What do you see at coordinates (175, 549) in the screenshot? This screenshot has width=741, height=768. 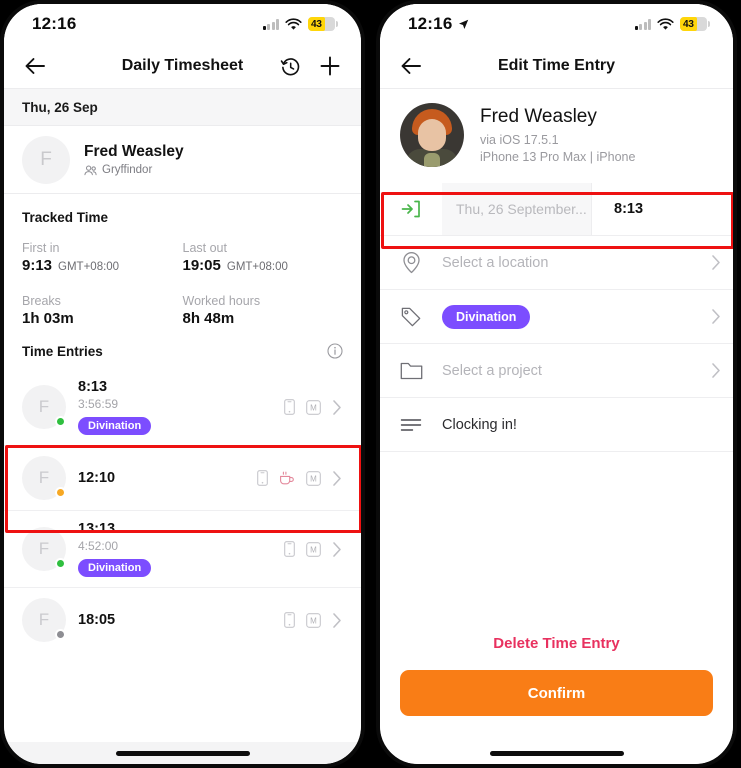 I see `entry-details: 13:13 4:52:00 Divination` at bounding box center [175, 549].